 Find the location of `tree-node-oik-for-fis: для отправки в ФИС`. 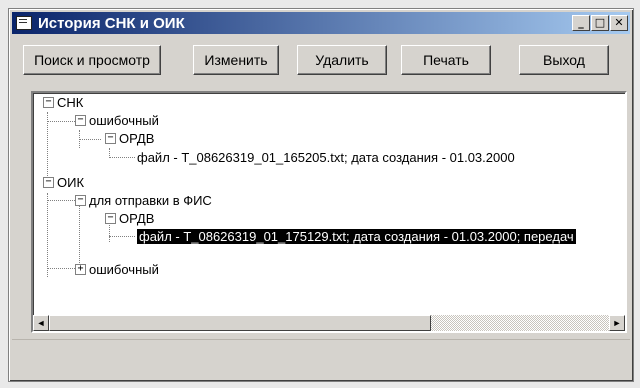

tree-node-oik-for-fis: для отправки в ФИС is located at coordinates (150, 200).